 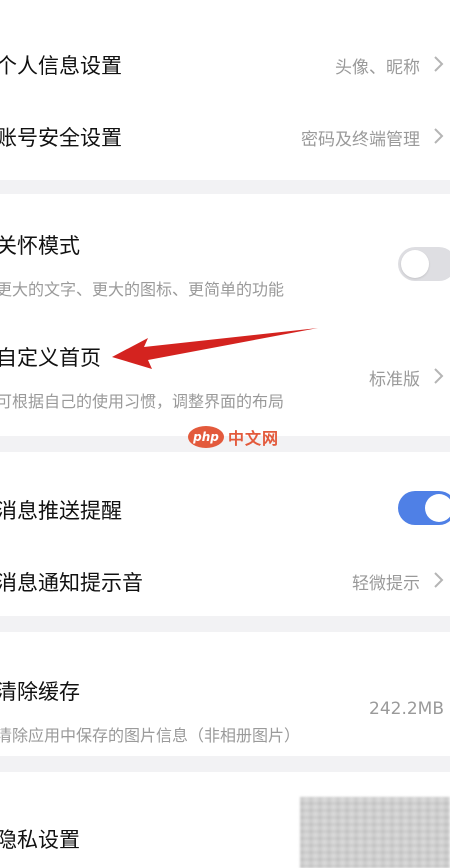 I want to click on personal-info-value: 头像、昵称, so click(x=377, y=68).